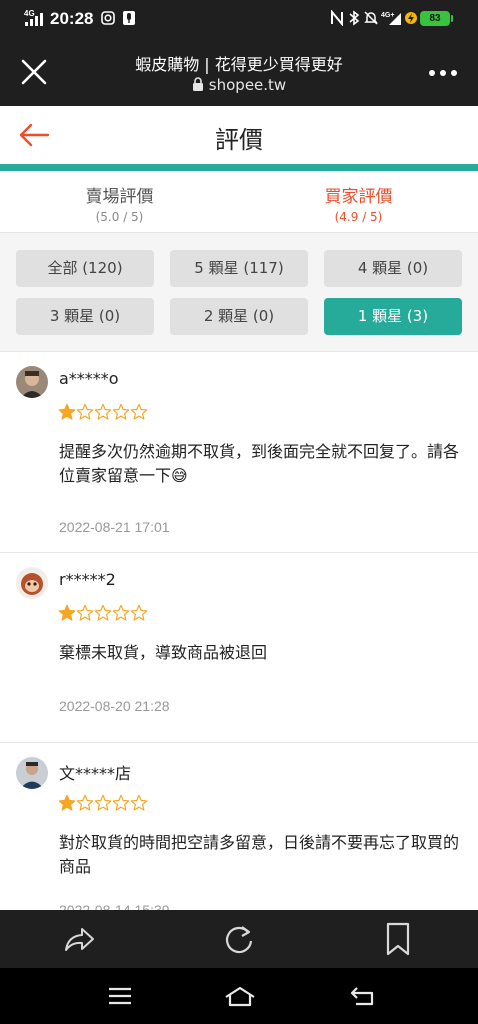 This screenshot has height=1024, width=478. Describe the element at coordinates (197, 84) in the screenshot. I see `lock-icon` at that location.